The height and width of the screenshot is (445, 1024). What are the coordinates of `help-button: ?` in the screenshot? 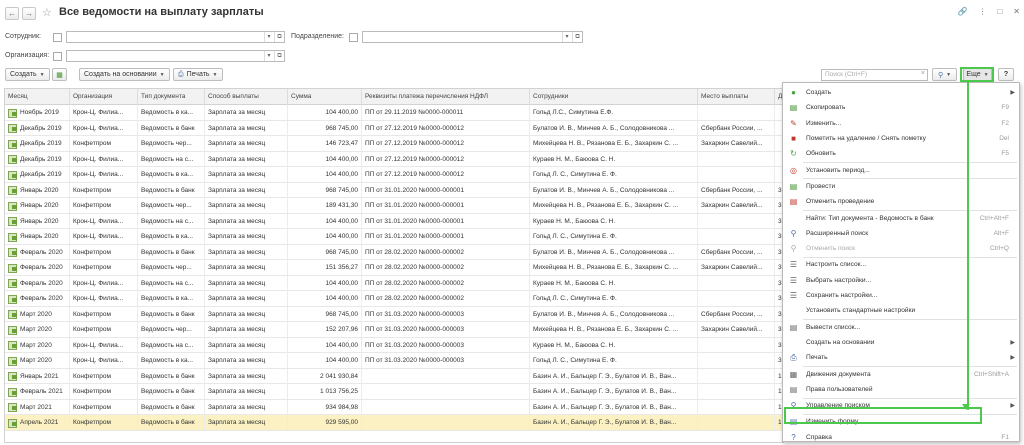 It's located at (1006, 74).